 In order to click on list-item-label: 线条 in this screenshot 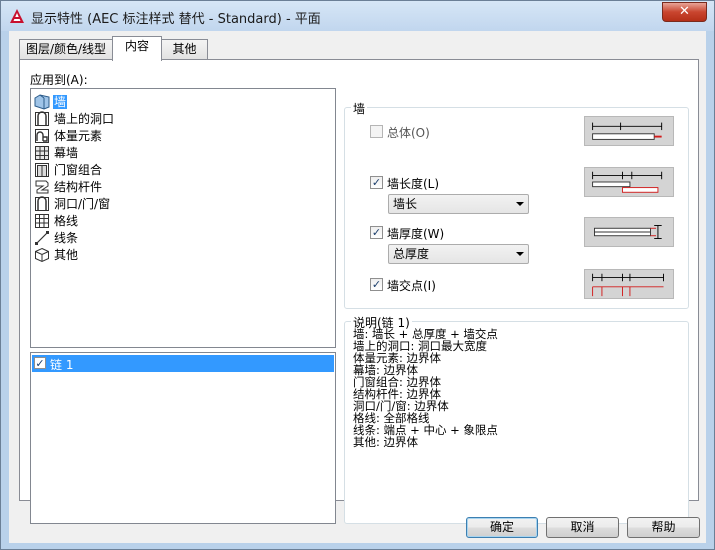, I will do `click(66, 238)`.